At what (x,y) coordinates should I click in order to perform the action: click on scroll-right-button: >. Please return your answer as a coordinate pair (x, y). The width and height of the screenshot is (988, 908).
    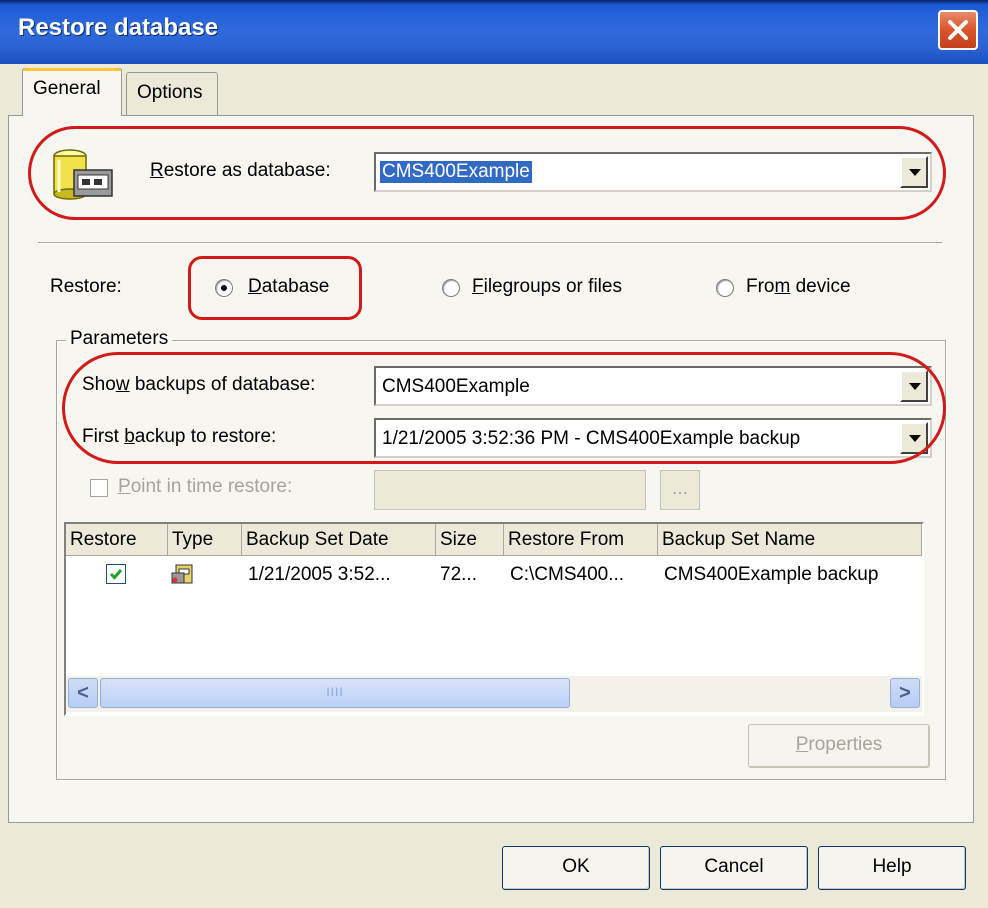
    Looking at the image, I should click on (905, 693).